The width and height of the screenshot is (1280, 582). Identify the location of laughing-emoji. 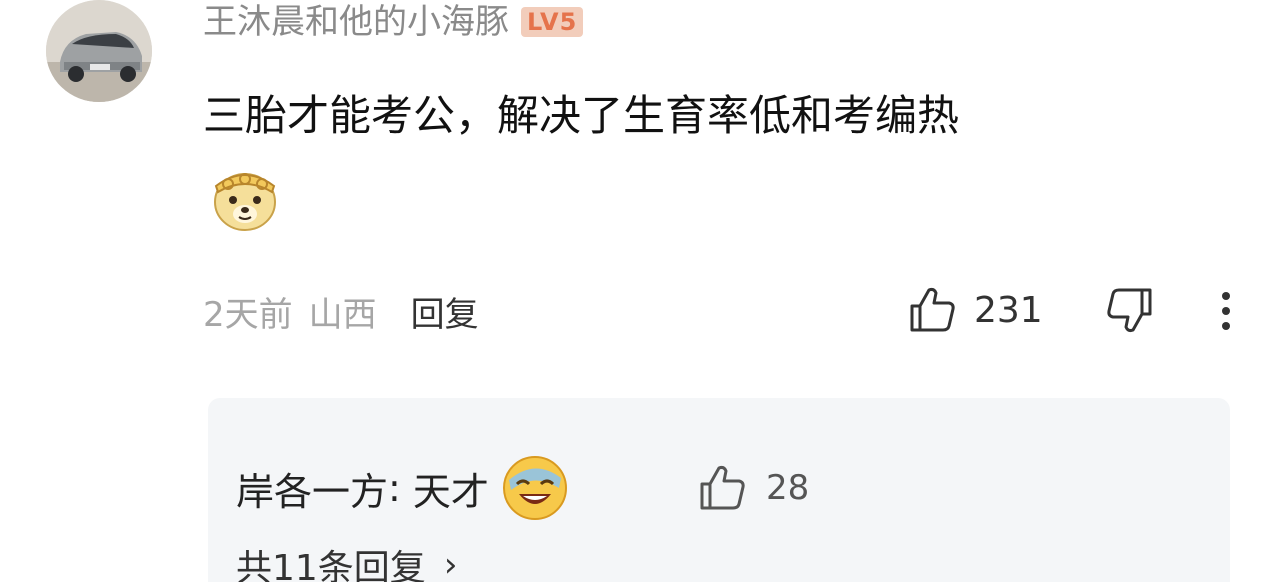
(534, 488).